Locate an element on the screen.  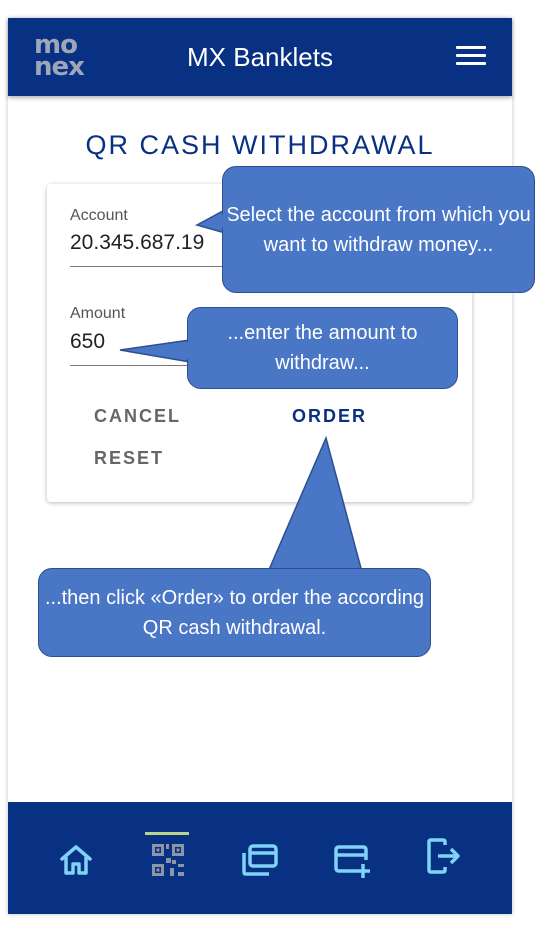
reset-button: RESET is located at coordinates (129, 458).